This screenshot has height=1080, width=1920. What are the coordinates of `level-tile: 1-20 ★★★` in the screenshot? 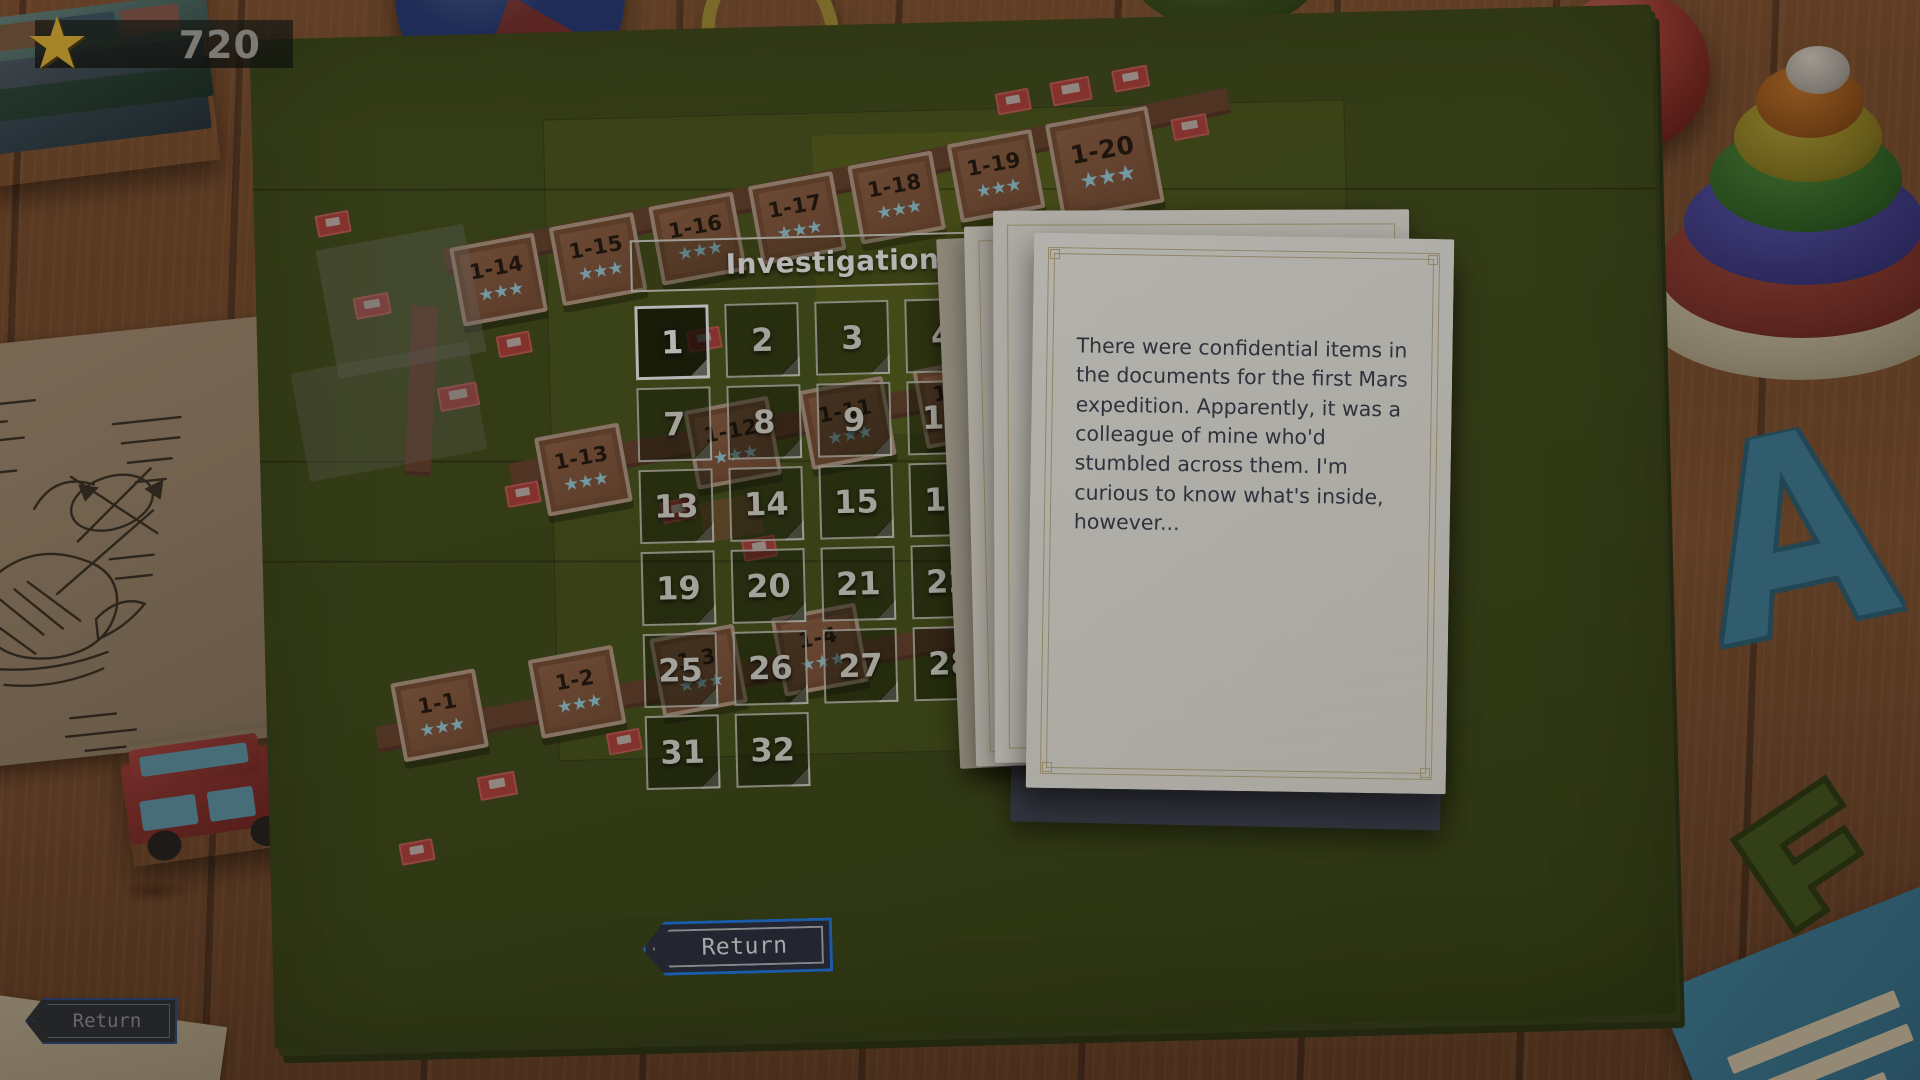 It's located at (1104, 163).